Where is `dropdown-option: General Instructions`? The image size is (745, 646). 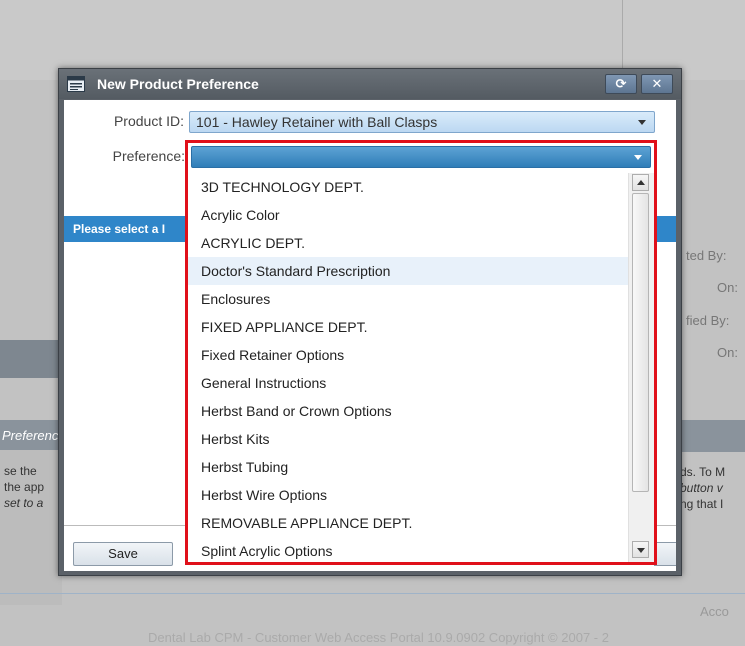
dropdown-option: General Instructions is located at coordinates (408, 383).